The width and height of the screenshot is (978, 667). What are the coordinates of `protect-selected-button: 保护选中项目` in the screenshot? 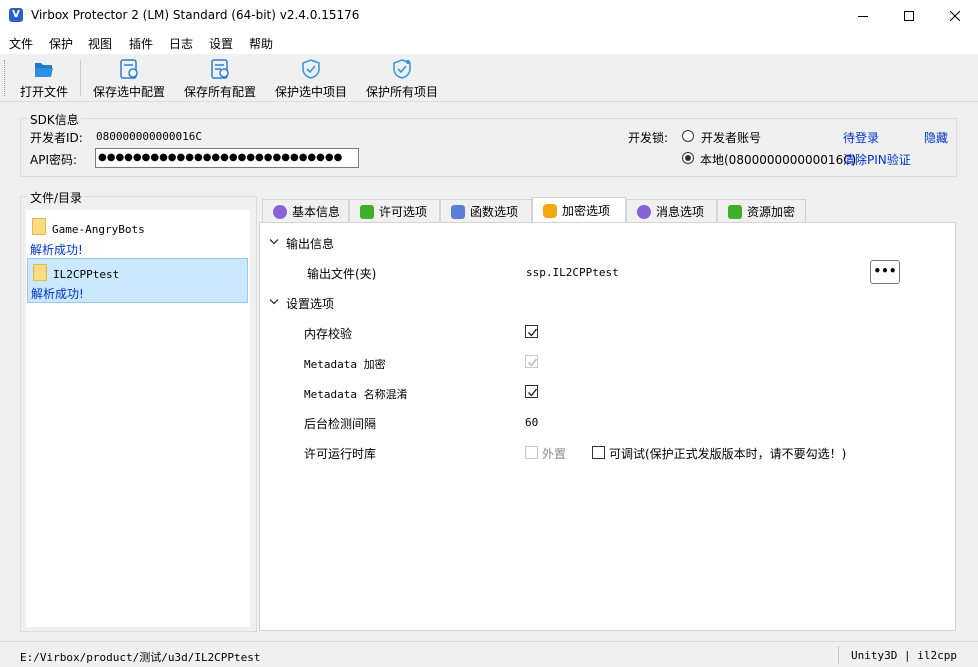 It's located at (311, 80).